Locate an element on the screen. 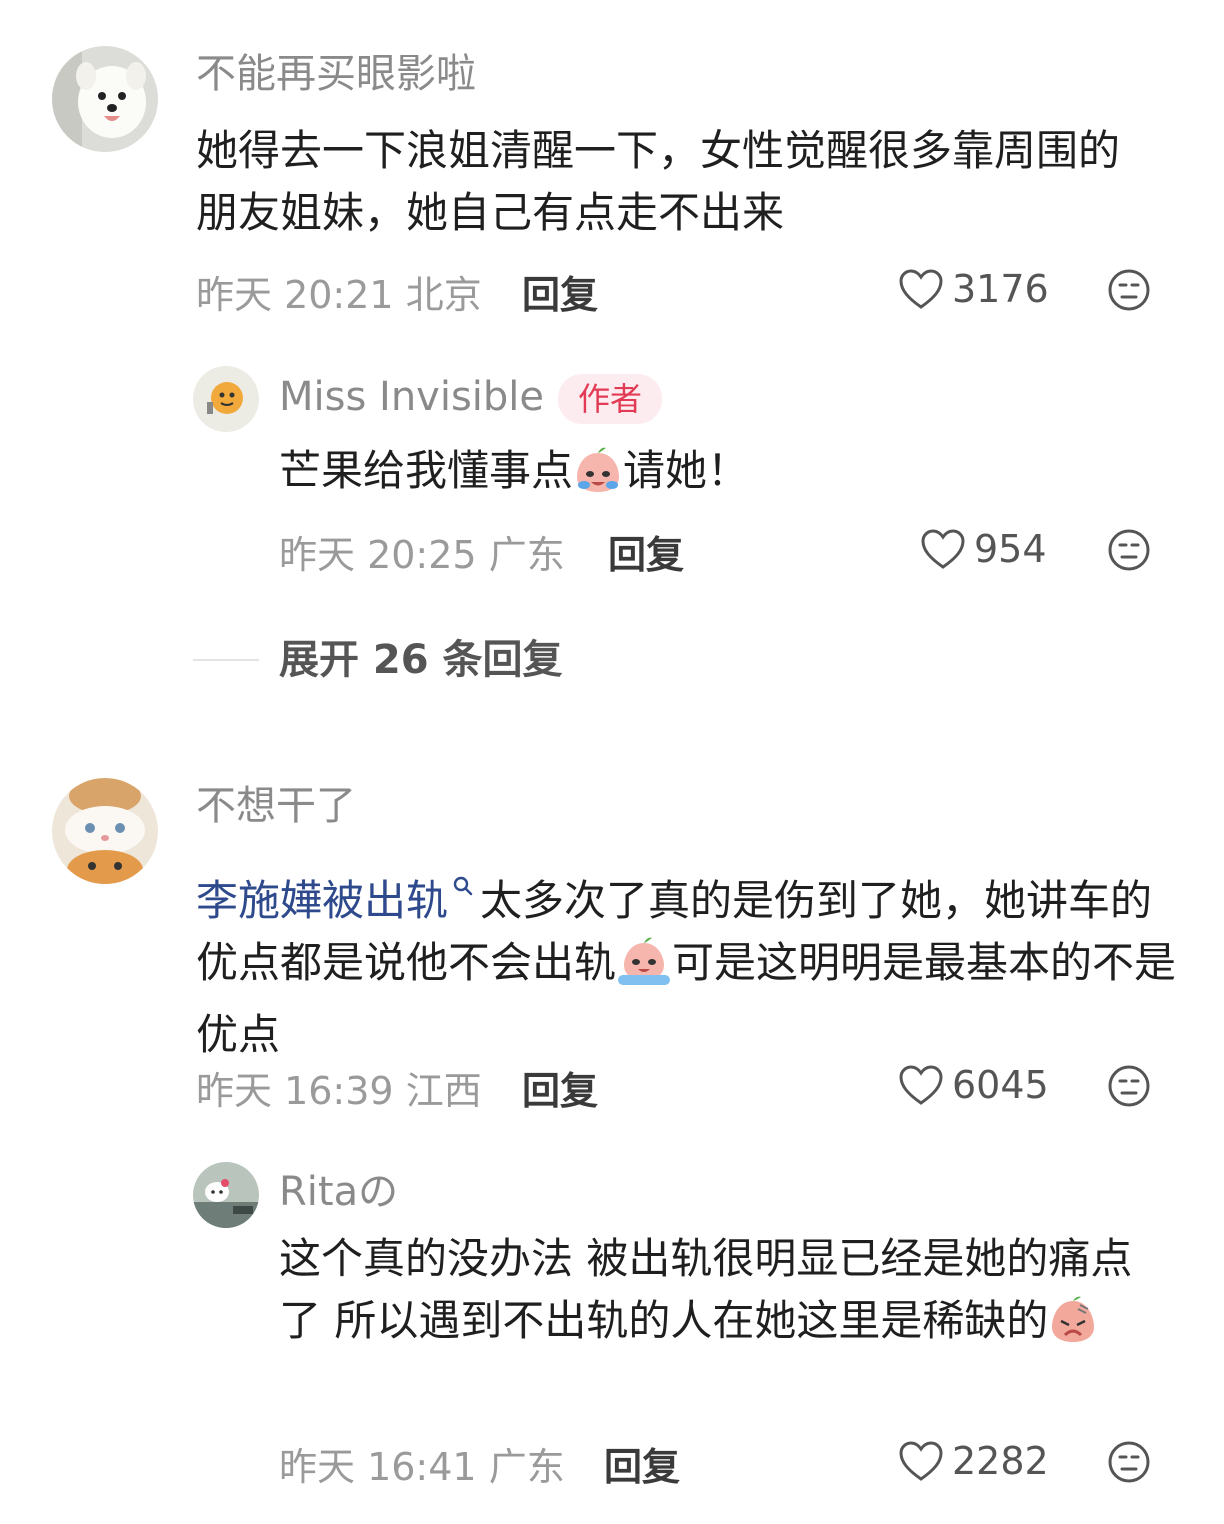  reply-username: Ritaの is located at coordinates (338, 1192).